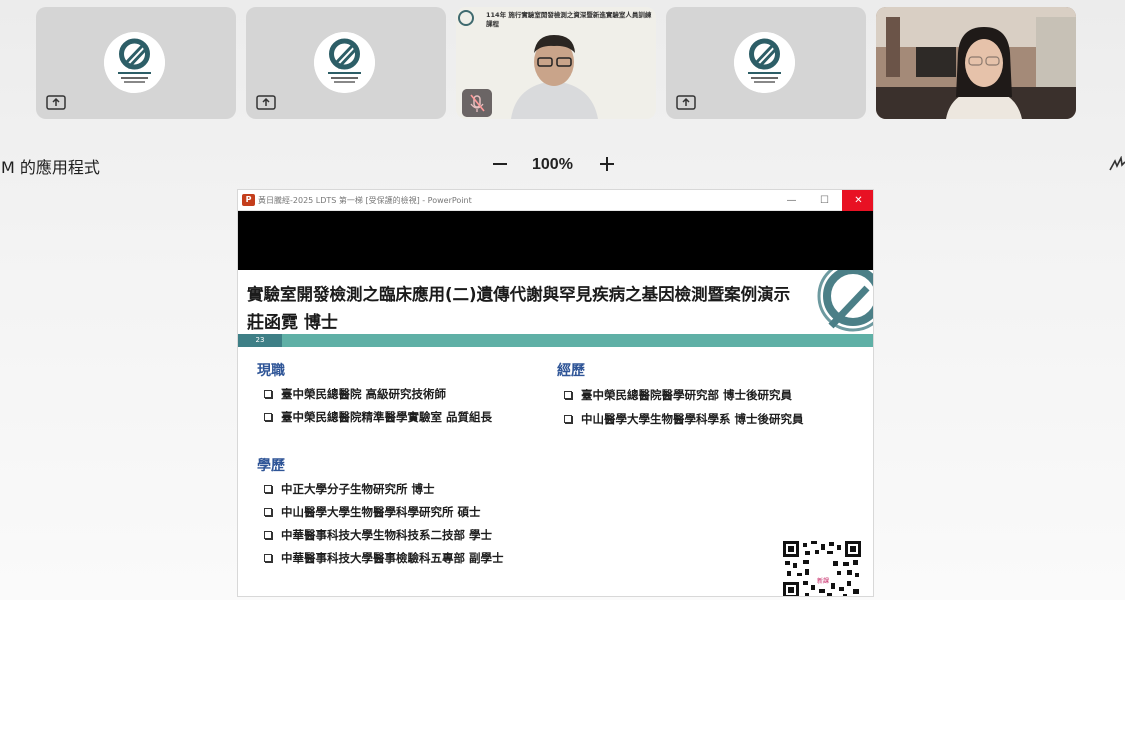  What do you see at coordinates (378, 398) in the screenshot?
I see `list-item: 臺中榮民總醫院 高級研究技術師` at bounding box center [378, 398].